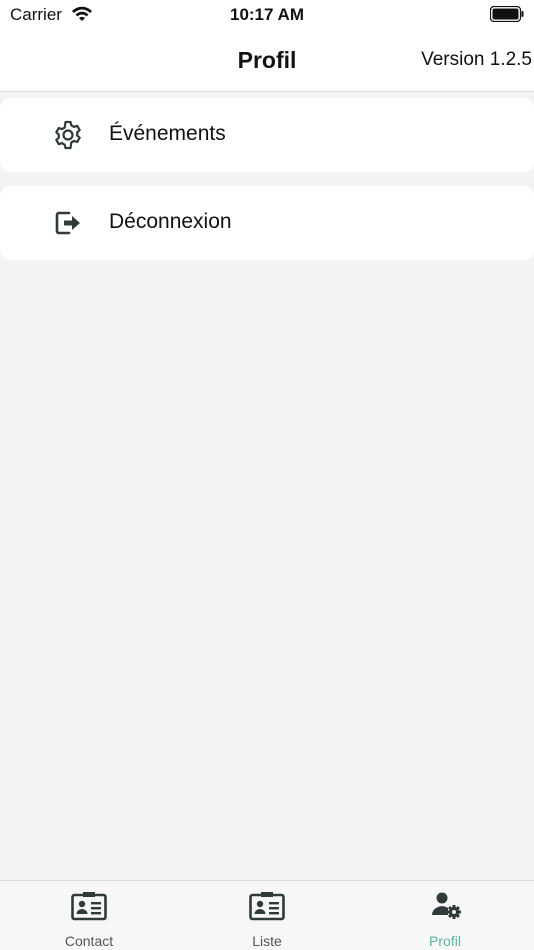 The image size is (534, 950). What do you see at coordinates (267, 906) in the screenshot?
I see `list-card-icon` at bounding box center [267, 906].